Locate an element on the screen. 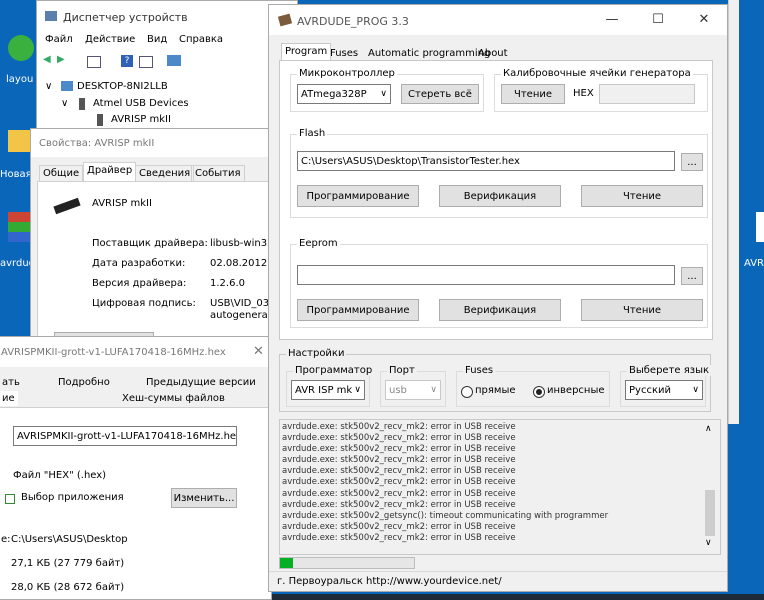  forward-icon: ▶ is located at coordinates (61, 59).